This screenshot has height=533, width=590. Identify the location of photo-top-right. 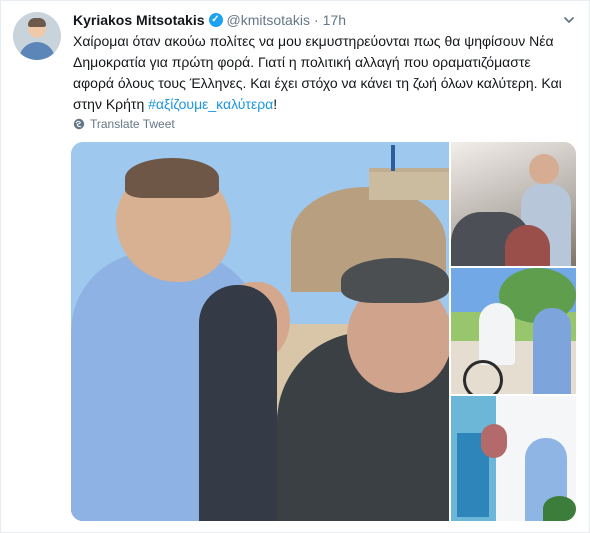
(513, 204).